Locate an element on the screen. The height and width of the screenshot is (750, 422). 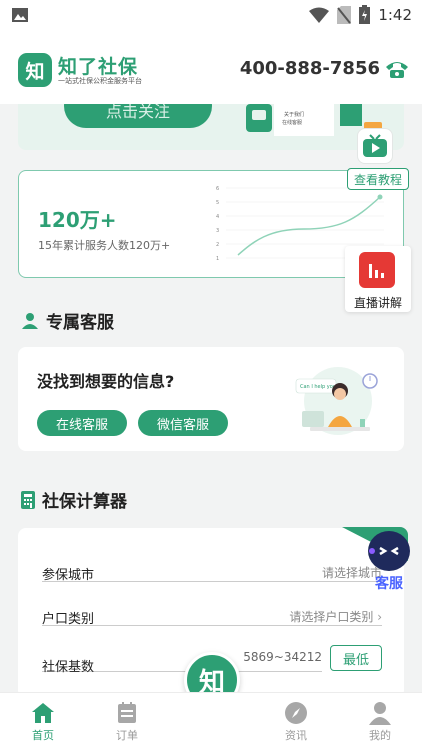
chevron-right-icon: › is located at coordinates (379, 617).